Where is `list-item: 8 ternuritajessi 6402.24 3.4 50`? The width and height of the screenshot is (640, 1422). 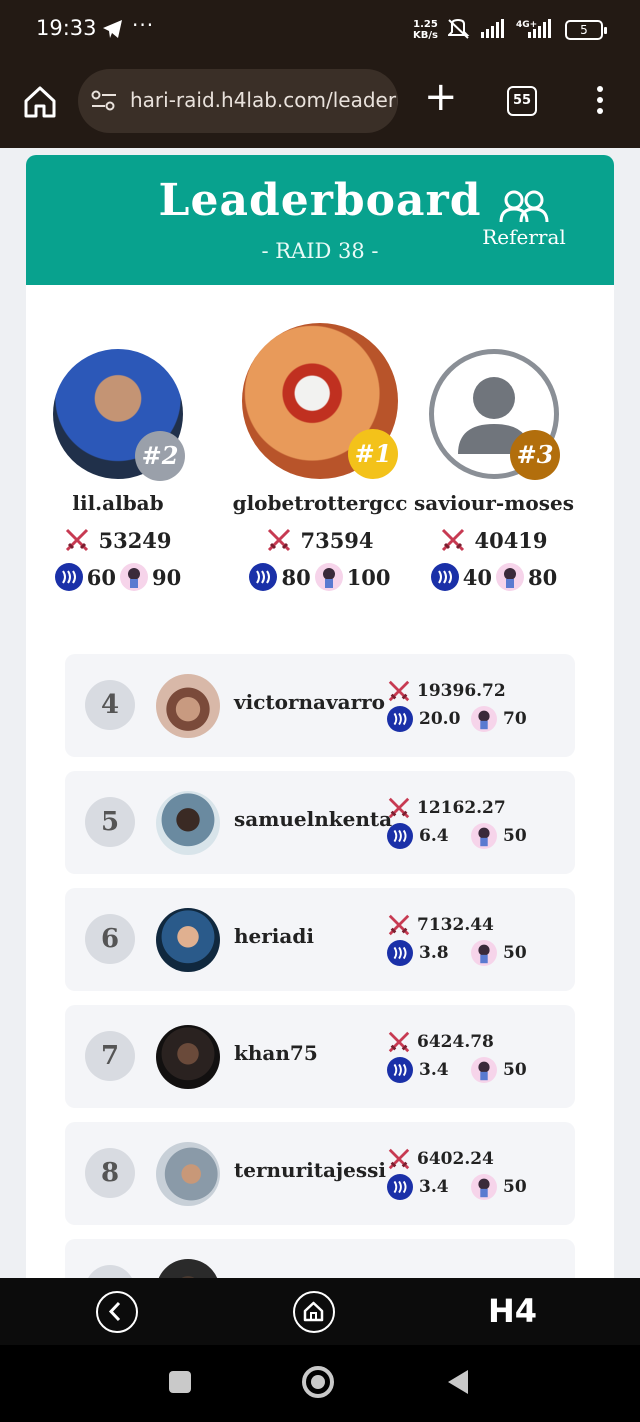 list-item: 8 ternuritajessi 6402.24 3.4 50 is located at coordinates (320, 1173).